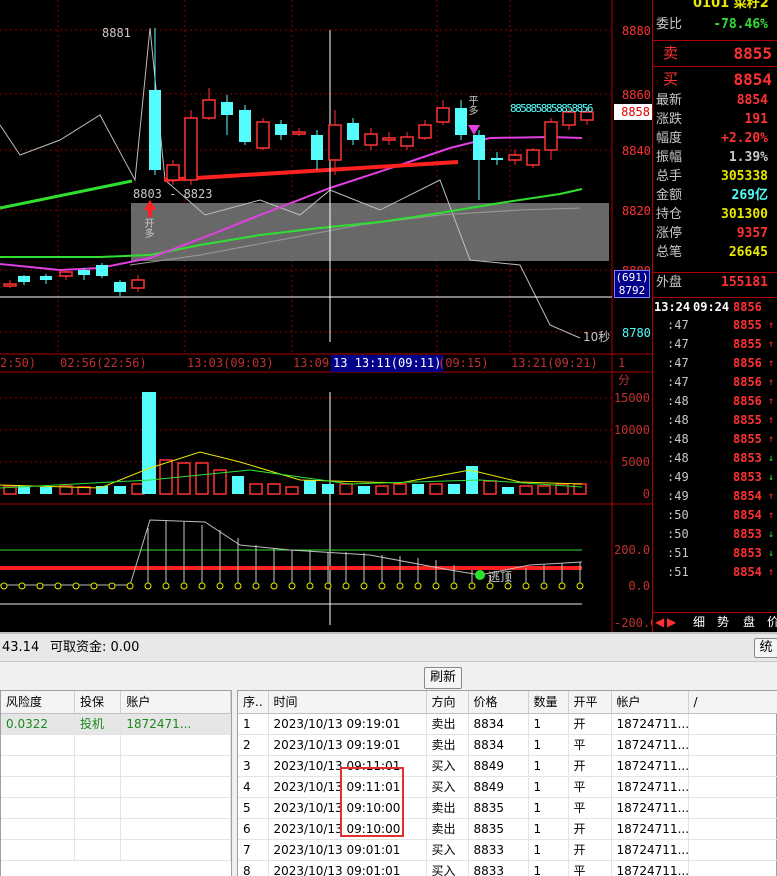 This screenshot has height=876, width=777. I want to click on column-header: 开平, so click(590, 702).